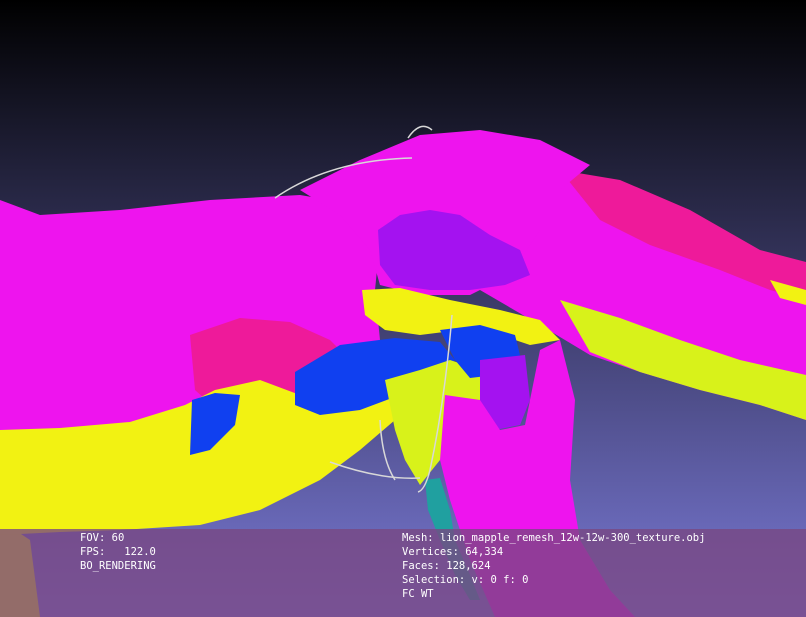 This screenshot has width=806, height=617. I want to click on faces-row: Faces: 128,624, so click(553, 566).